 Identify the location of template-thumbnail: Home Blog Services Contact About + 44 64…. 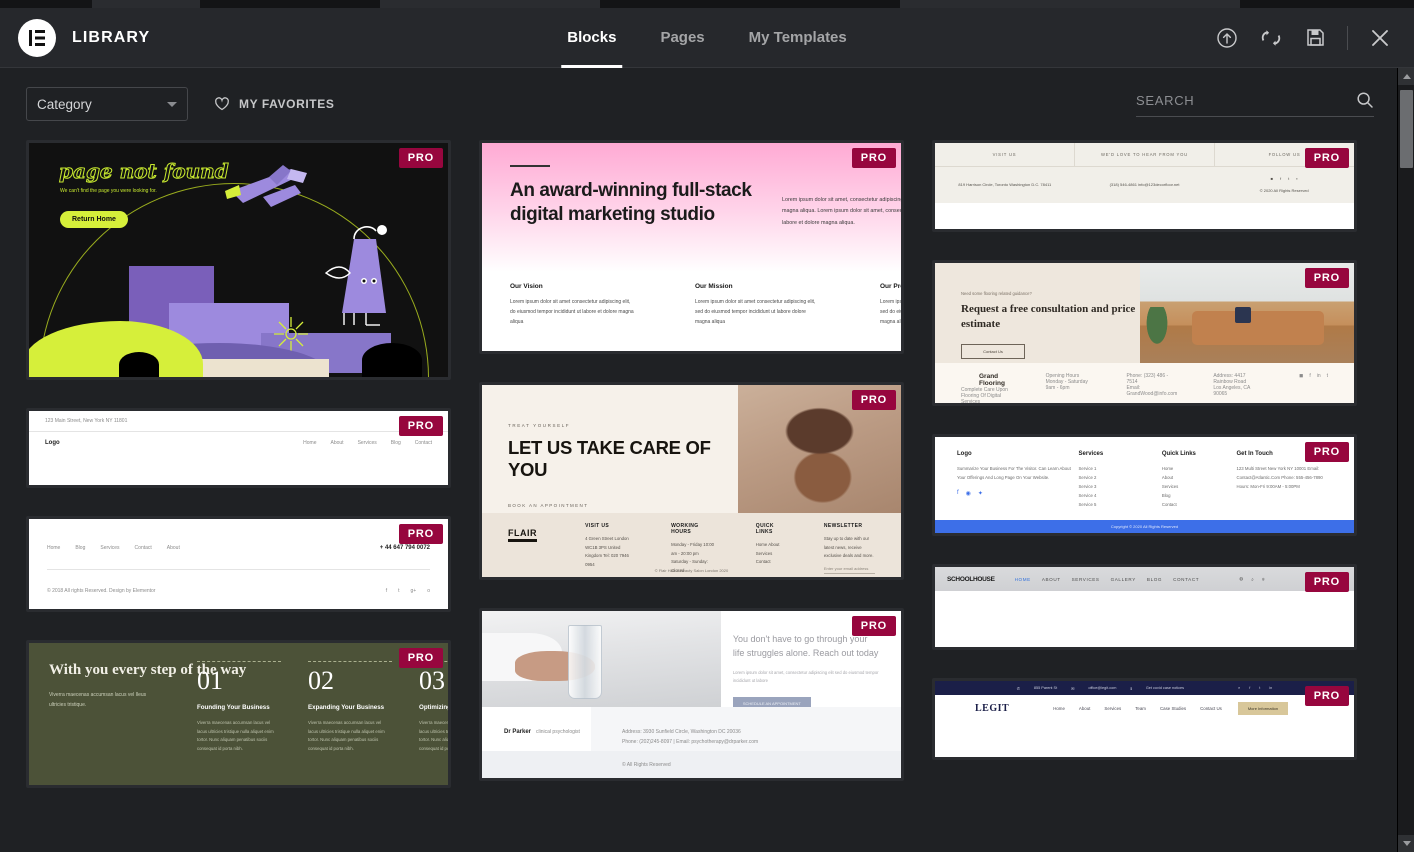
(238, 564).